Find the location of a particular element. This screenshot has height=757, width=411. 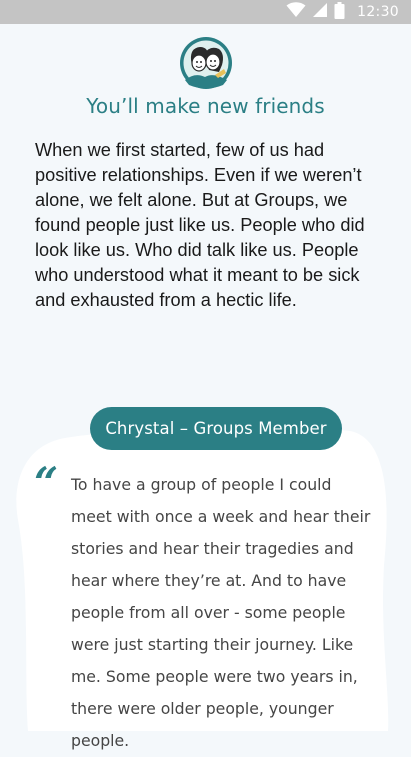

status-icons: 12:30 is located at coordinates (342, 12).